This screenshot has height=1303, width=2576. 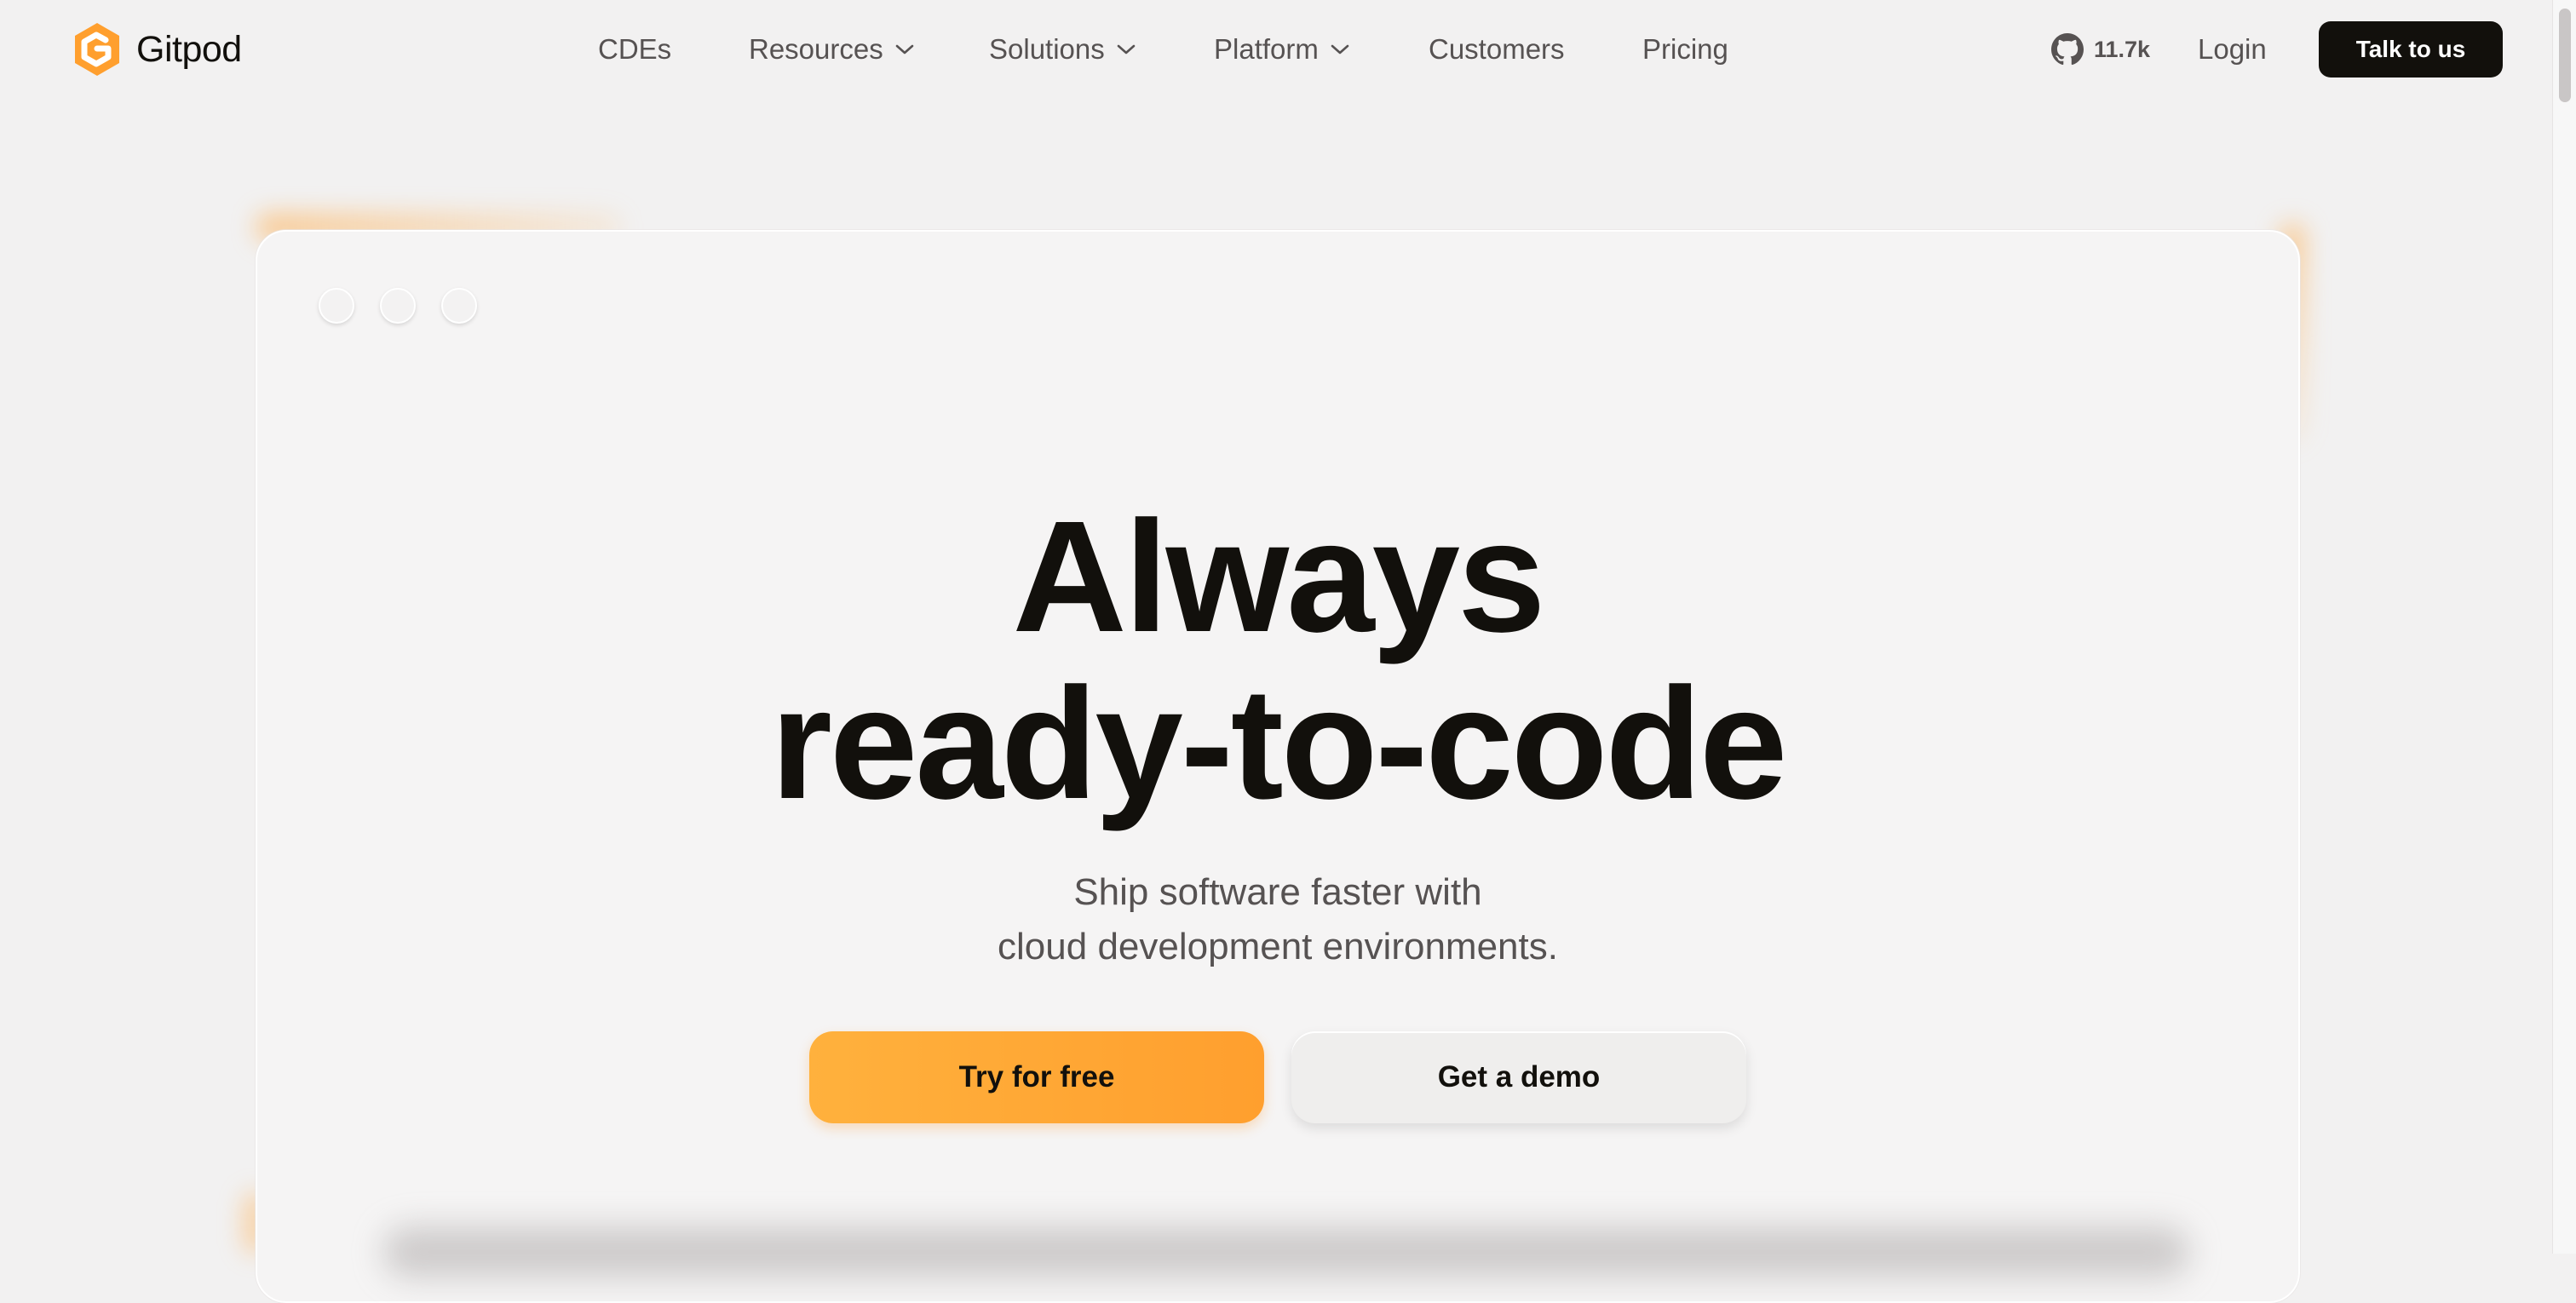 I want to click on nav-item-resources: Resources, so click(x=832, y=49).